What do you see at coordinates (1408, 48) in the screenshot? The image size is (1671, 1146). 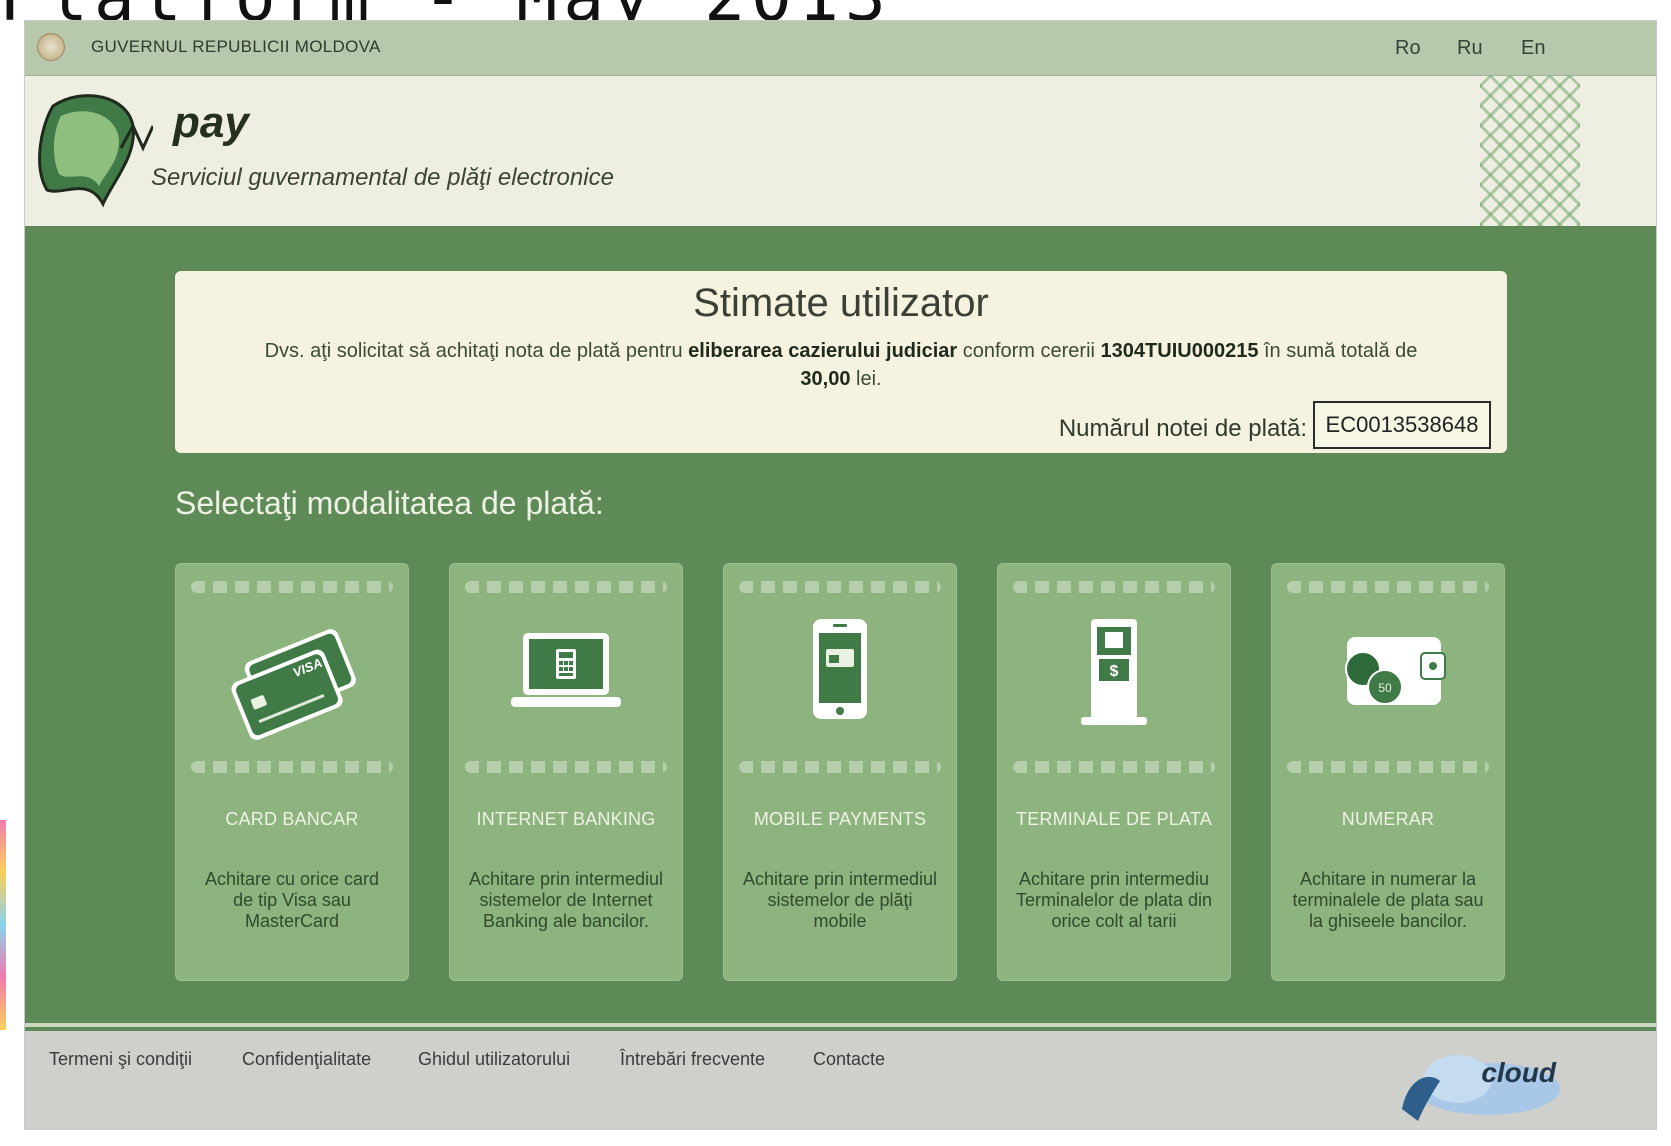 I see `language-ro-link: Ro` at bounding box center [1408, 48].